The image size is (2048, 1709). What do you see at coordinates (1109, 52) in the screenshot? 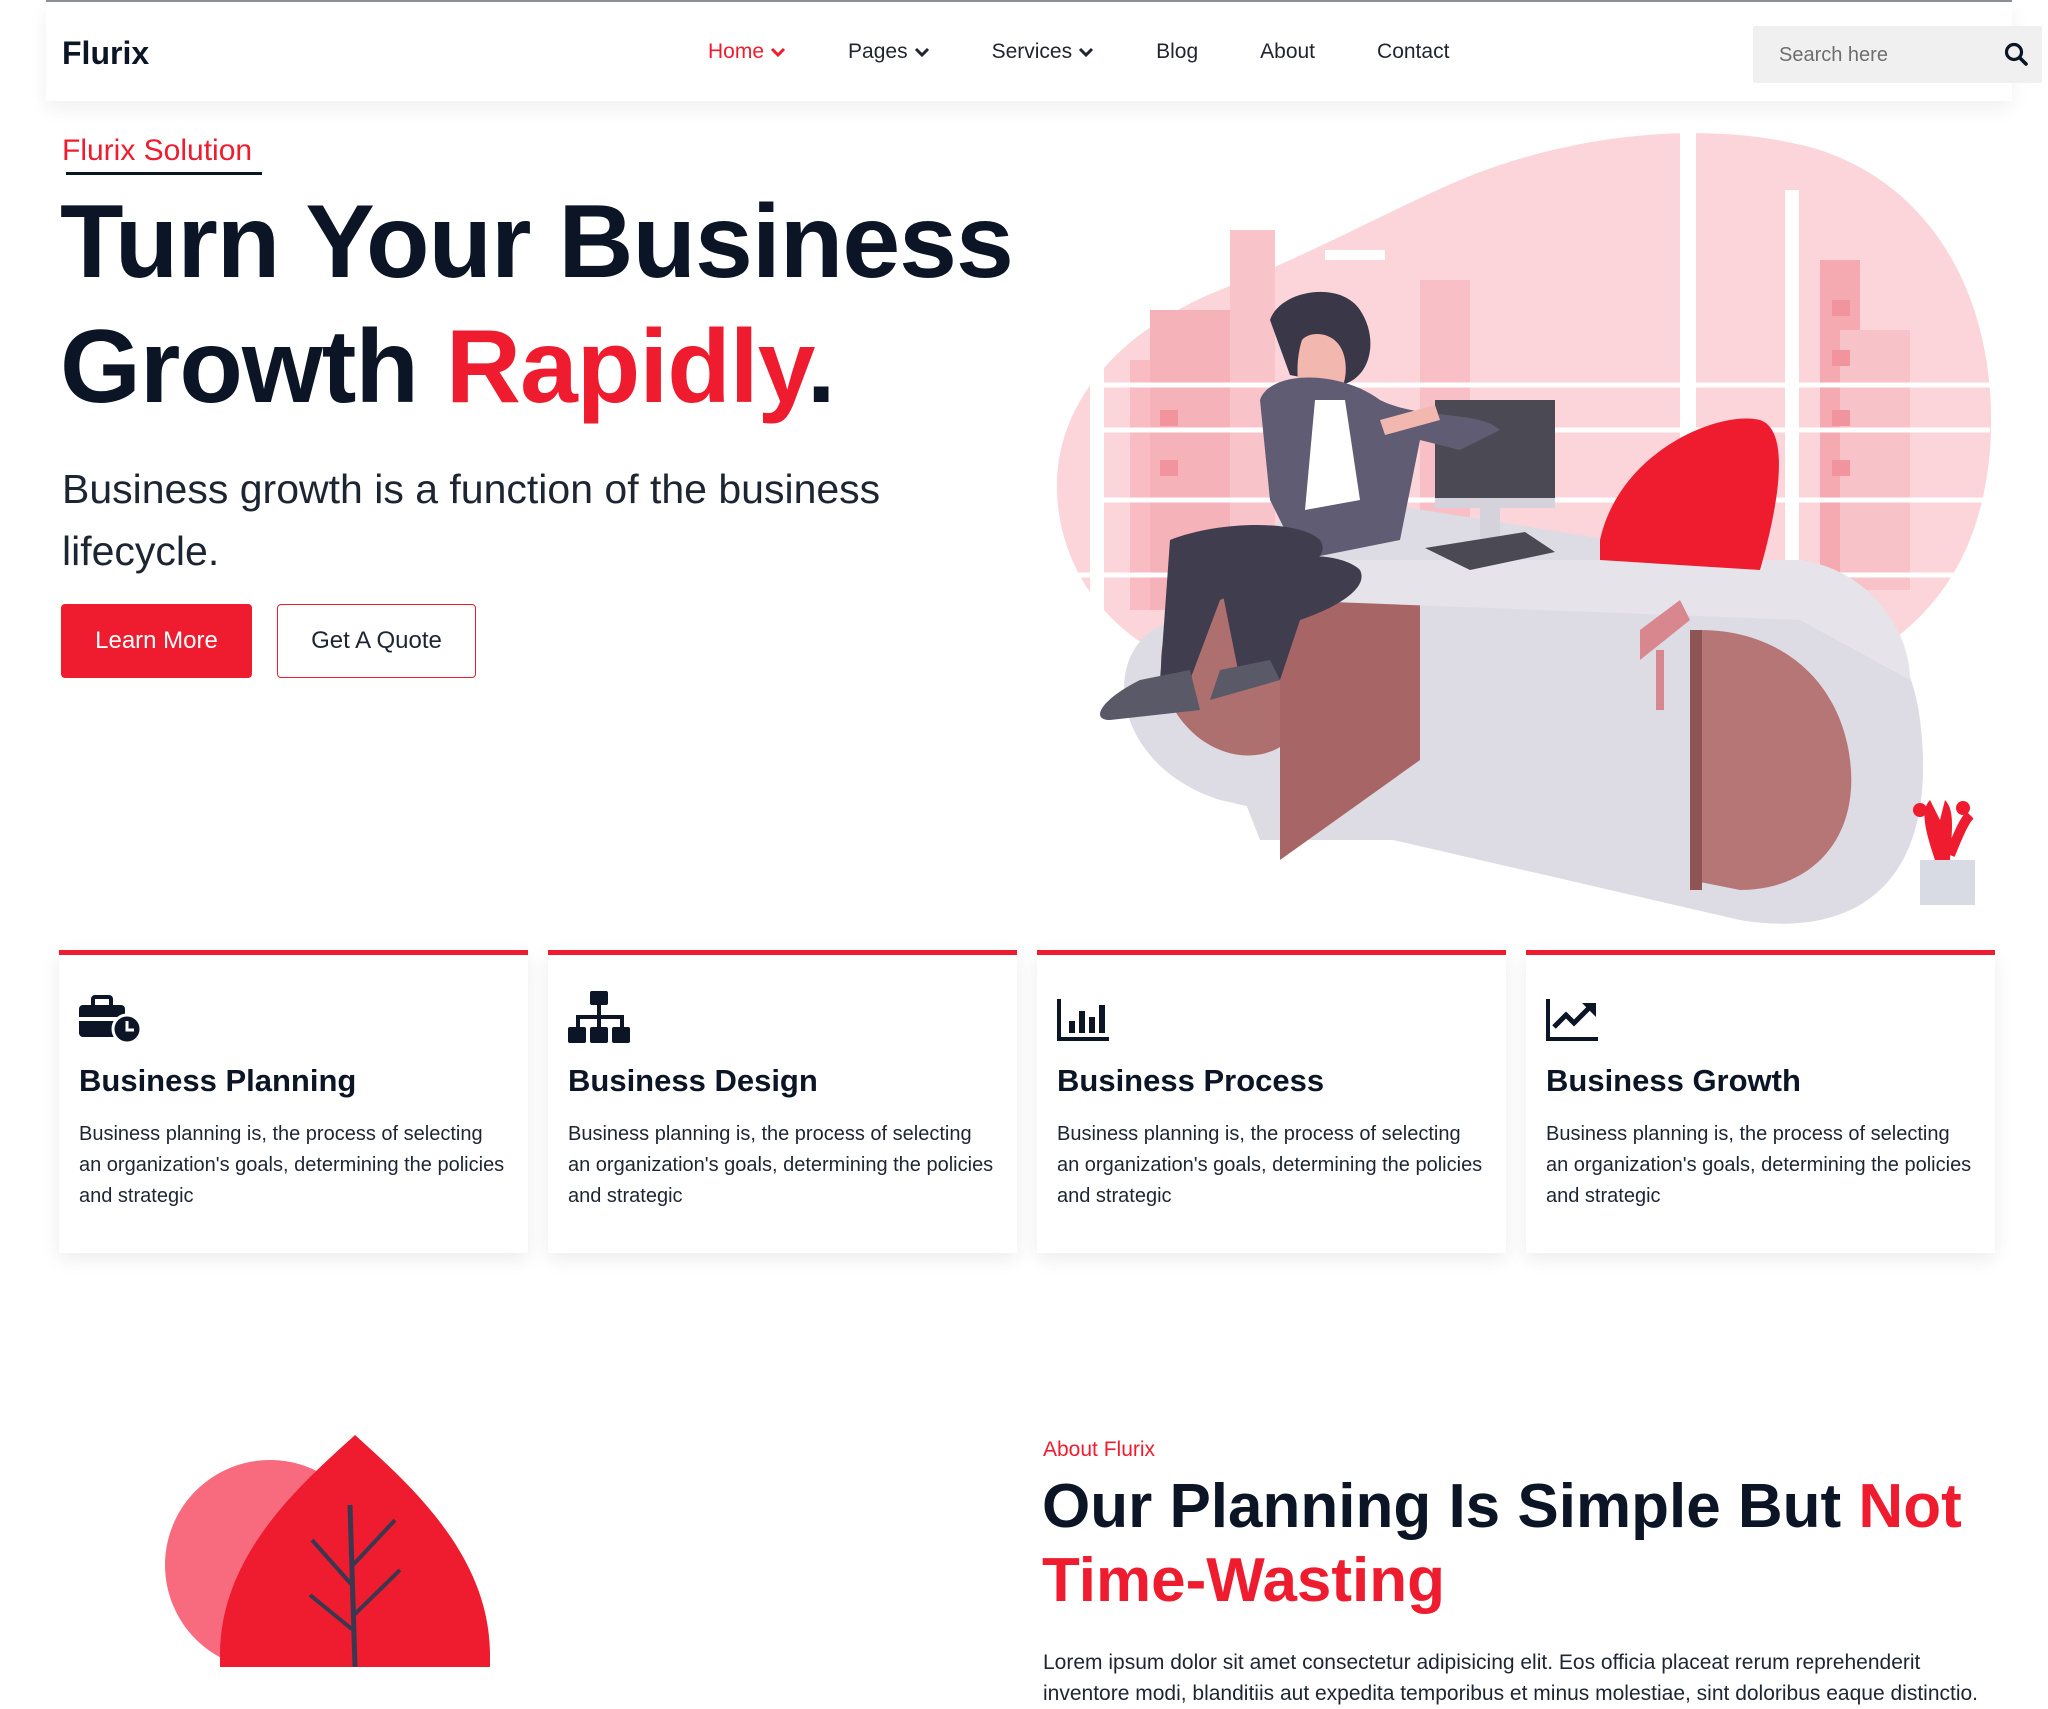
I see `main-nav: Home Pages Services Blog About Contact` at bounding box center [1109, 52].